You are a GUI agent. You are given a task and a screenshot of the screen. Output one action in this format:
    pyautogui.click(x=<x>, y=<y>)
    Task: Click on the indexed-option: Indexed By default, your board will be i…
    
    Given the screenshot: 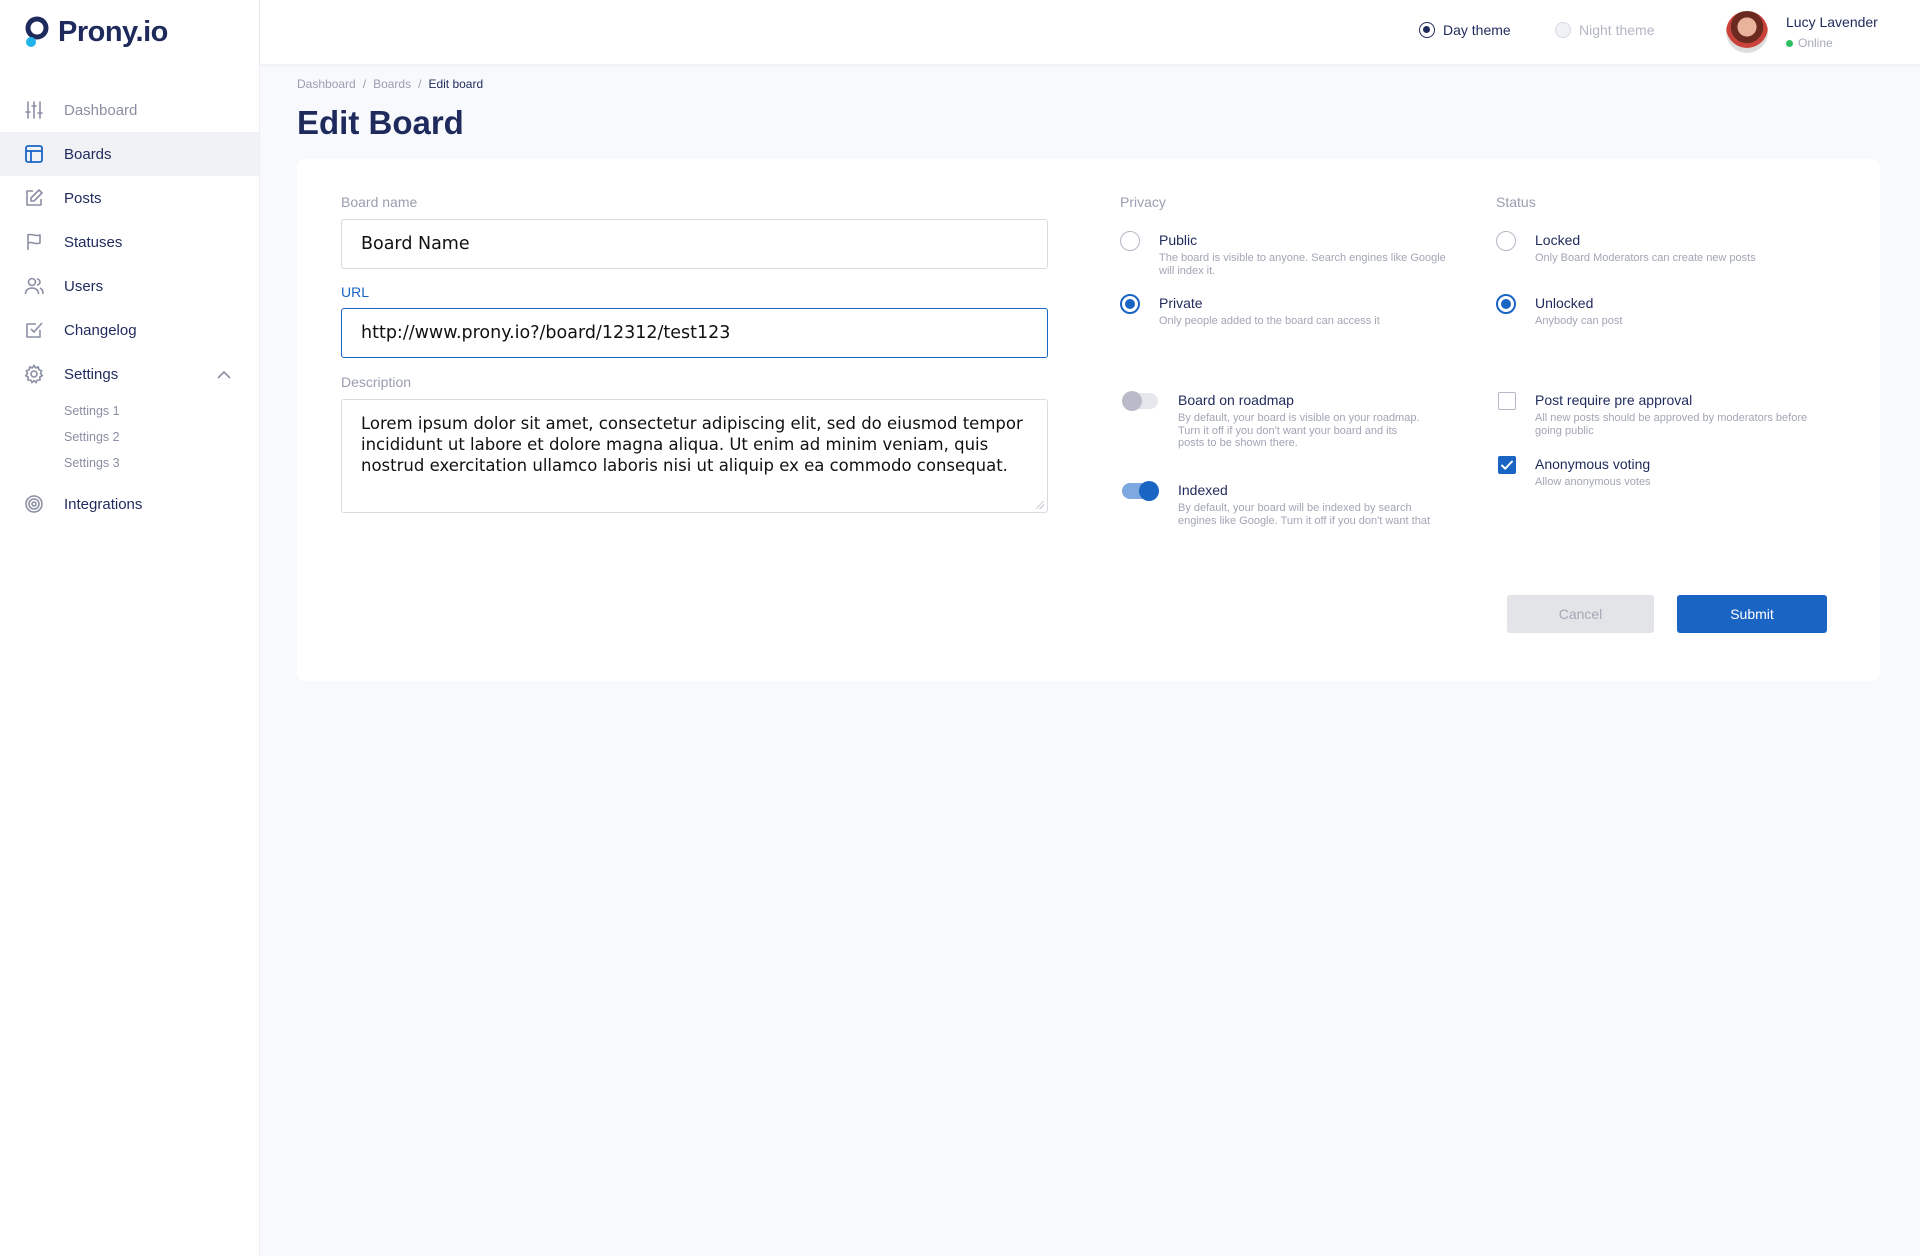 What is the action you would take?
    pyautogui.click(x=1289, y=511)
    